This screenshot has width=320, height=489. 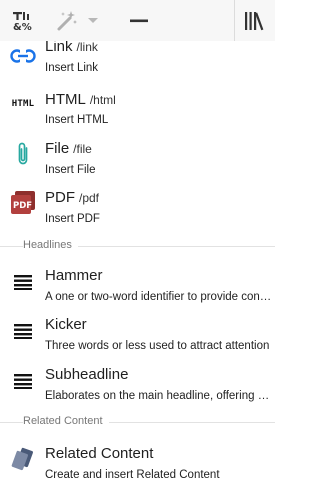 I want to click on menu-item-title: Kicker, so click(x=66, y=324).